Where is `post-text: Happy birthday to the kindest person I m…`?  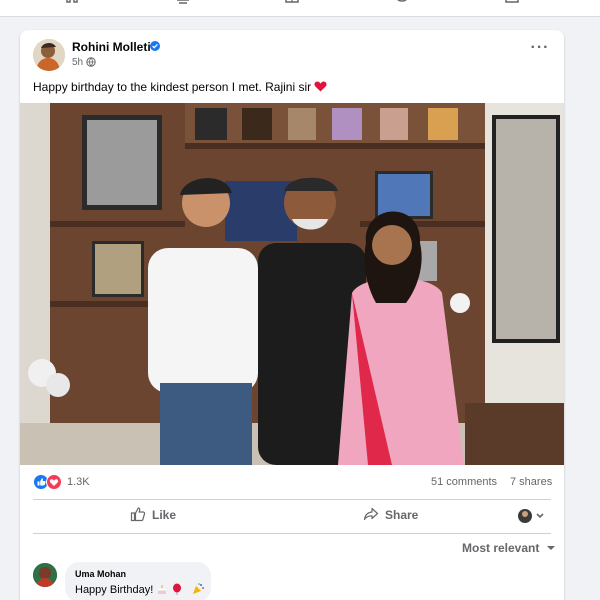 post-text: Happy birthday to the kindest person I m… is located at coordinates (180, 87).